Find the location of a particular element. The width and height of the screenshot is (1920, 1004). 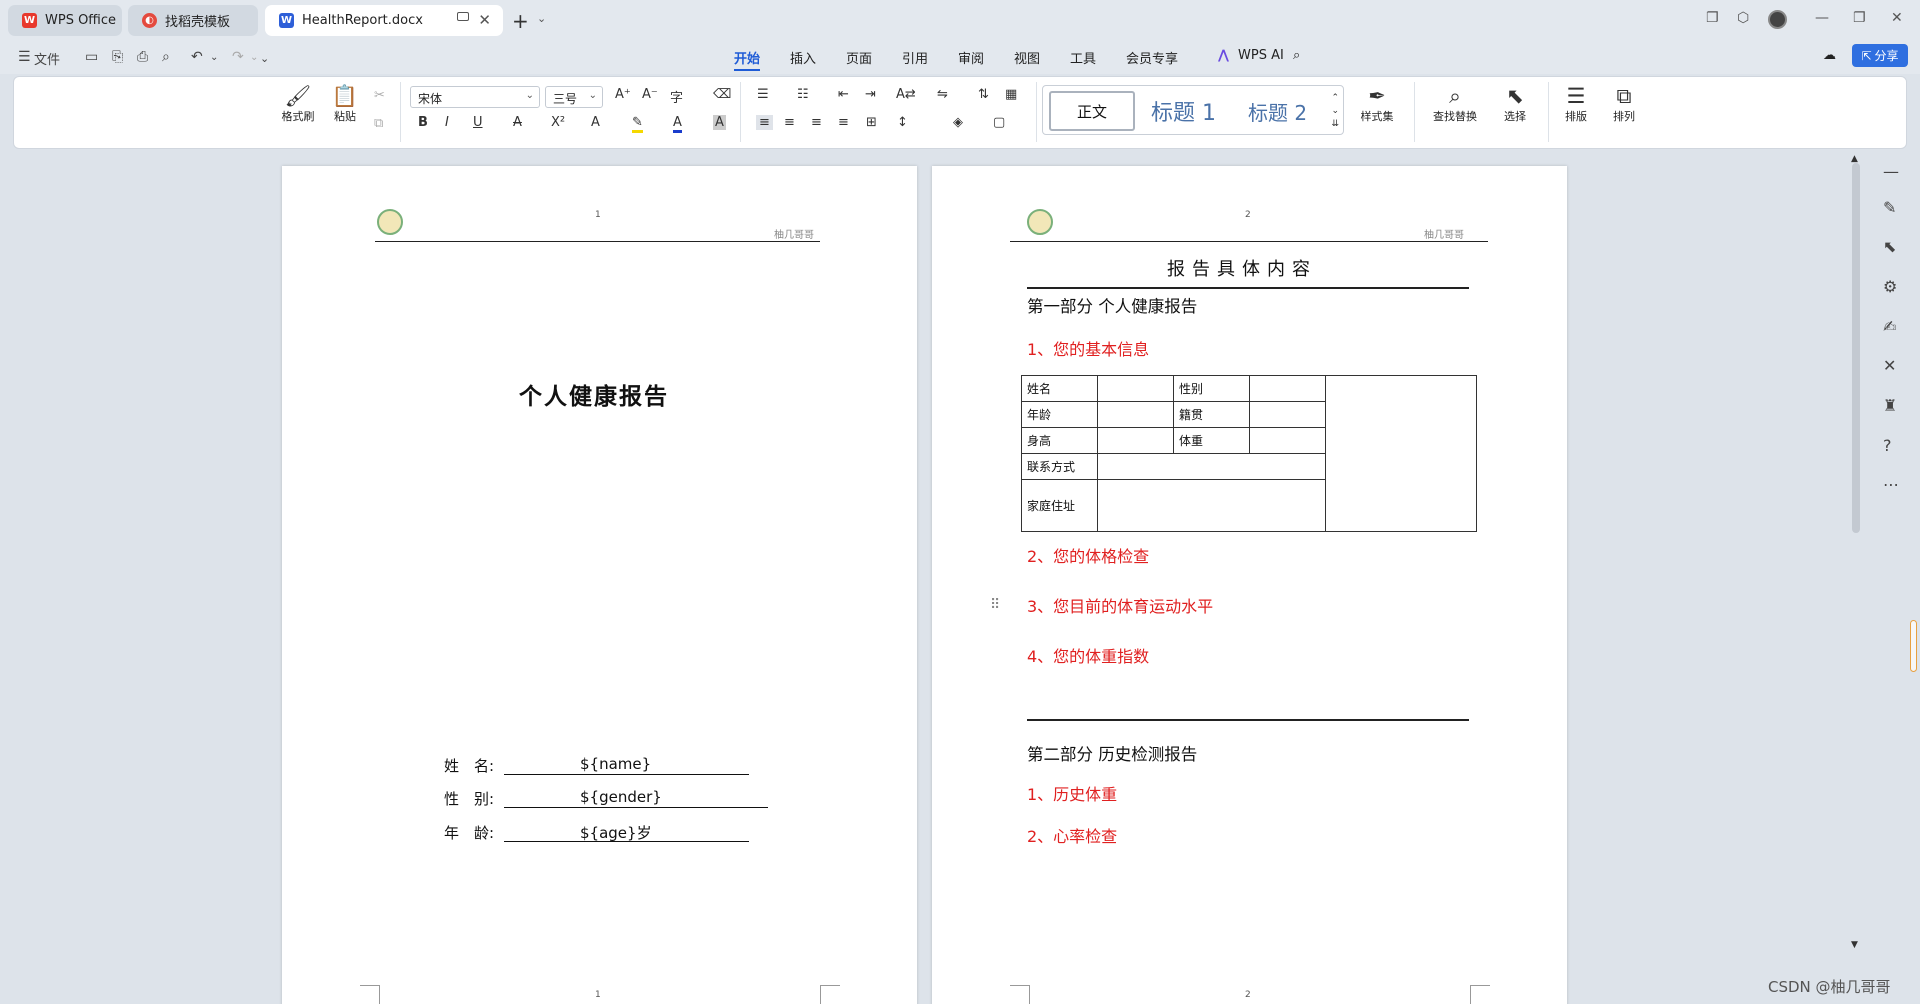

wps-ai-icon: ⋀ is located at coordinates (1223, 55).